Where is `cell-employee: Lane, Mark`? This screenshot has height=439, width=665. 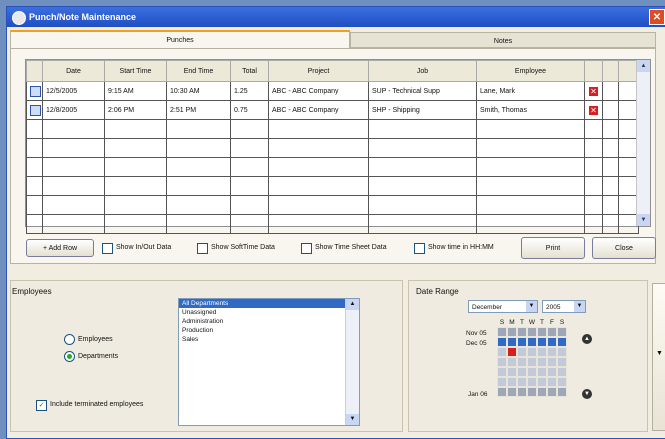
cell-employee: Lane, Mark is located at coordinates (530, 91).